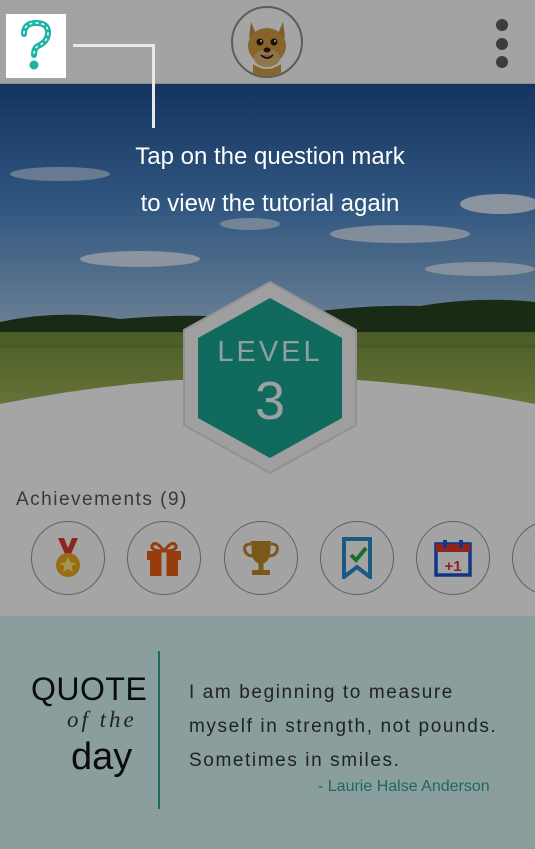 The image size is (535, 849). What do you see at coordinates (343, 726) in the screenshot?
I see `quote-line: myself in strength, not pounds.` at bounding box center [343, 726].